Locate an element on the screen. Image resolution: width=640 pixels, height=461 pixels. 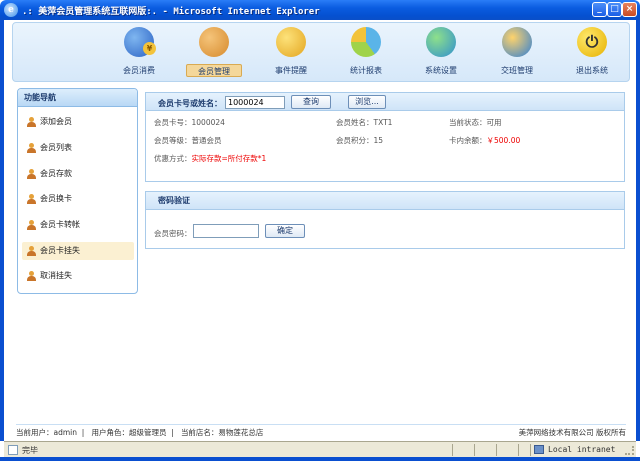
member-status: 当前状态：可用 is located at coordinates (475, 122).